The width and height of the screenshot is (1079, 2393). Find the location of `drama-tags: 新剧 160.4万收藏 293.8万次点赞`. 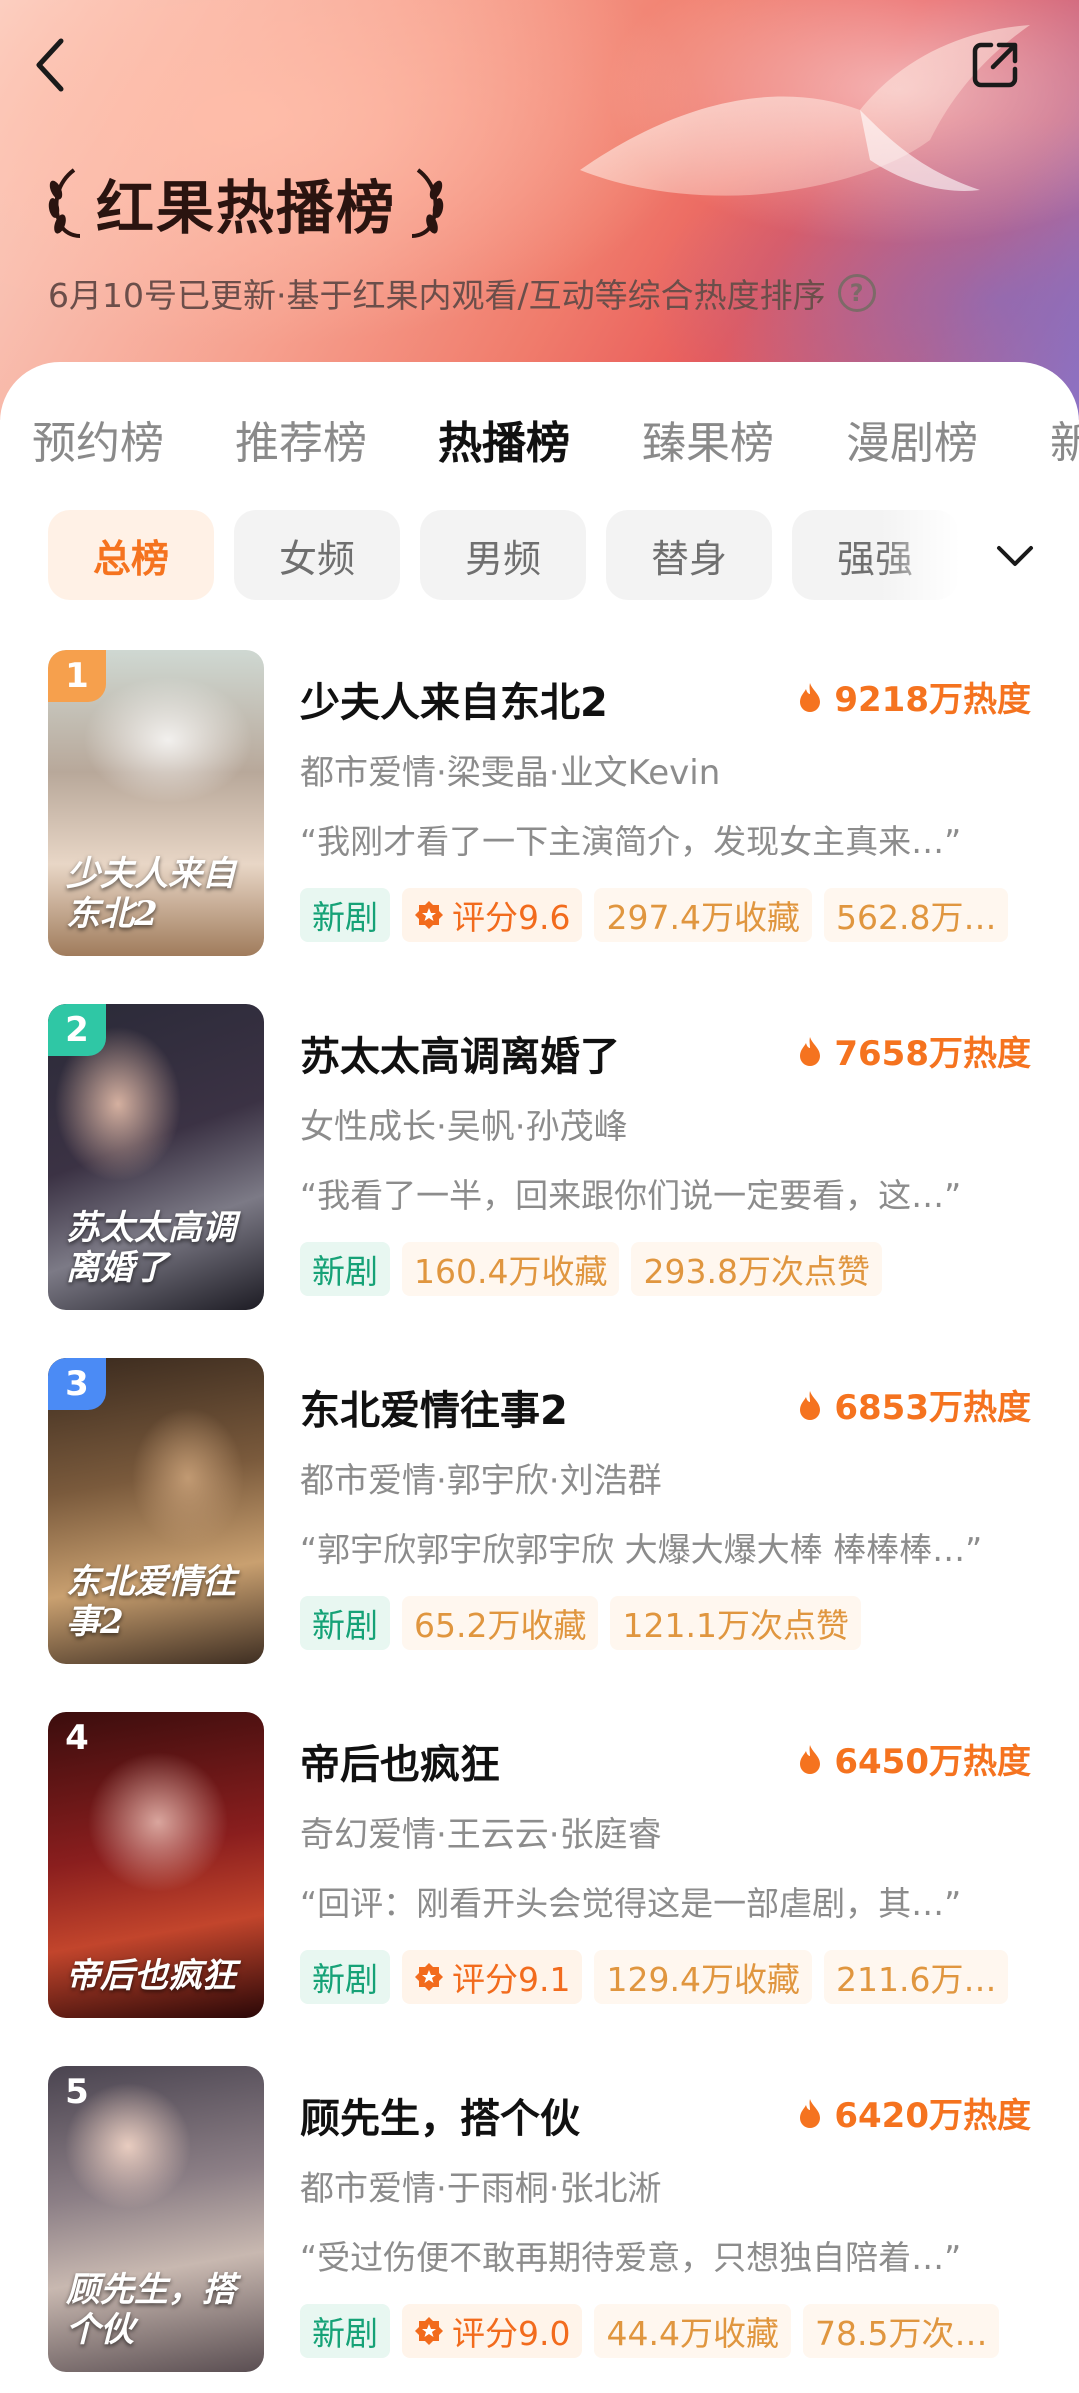

drama-tags: 新剧 160.4万收藏 293.8万次点赞 is located at coordinates (667, 1269).